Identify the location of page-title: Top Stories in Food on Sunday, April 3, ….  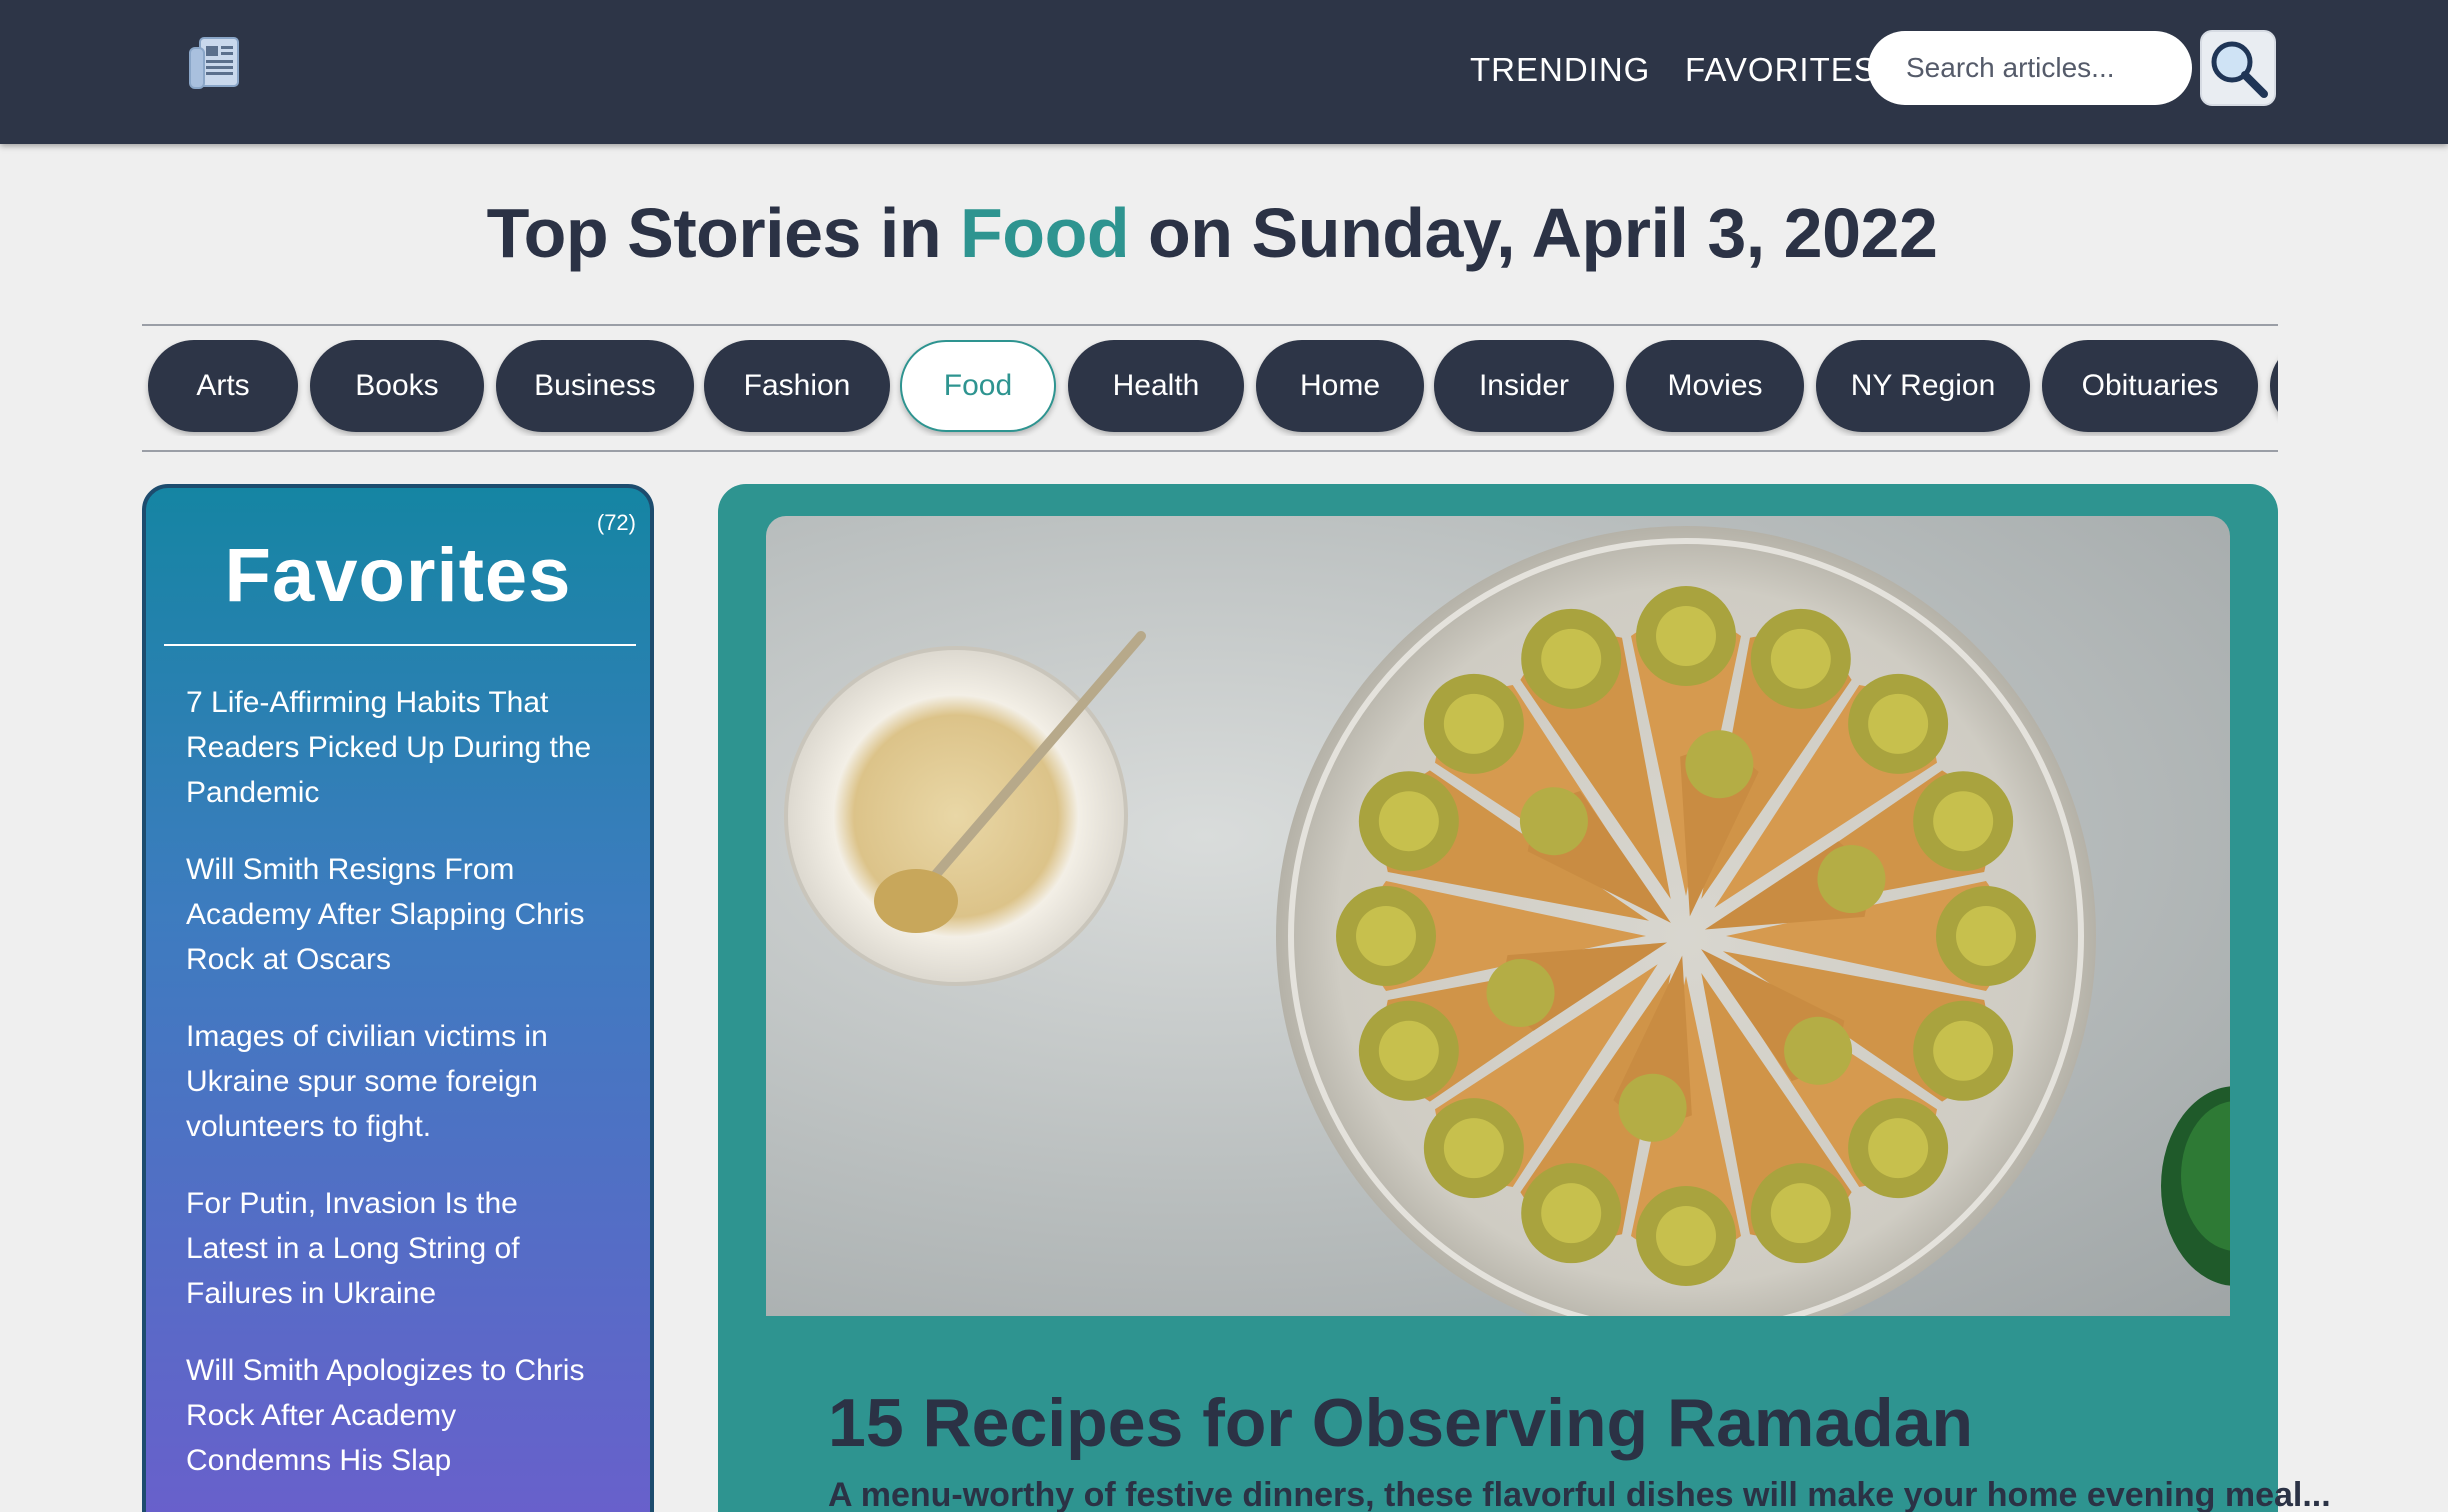
(1212, 233).